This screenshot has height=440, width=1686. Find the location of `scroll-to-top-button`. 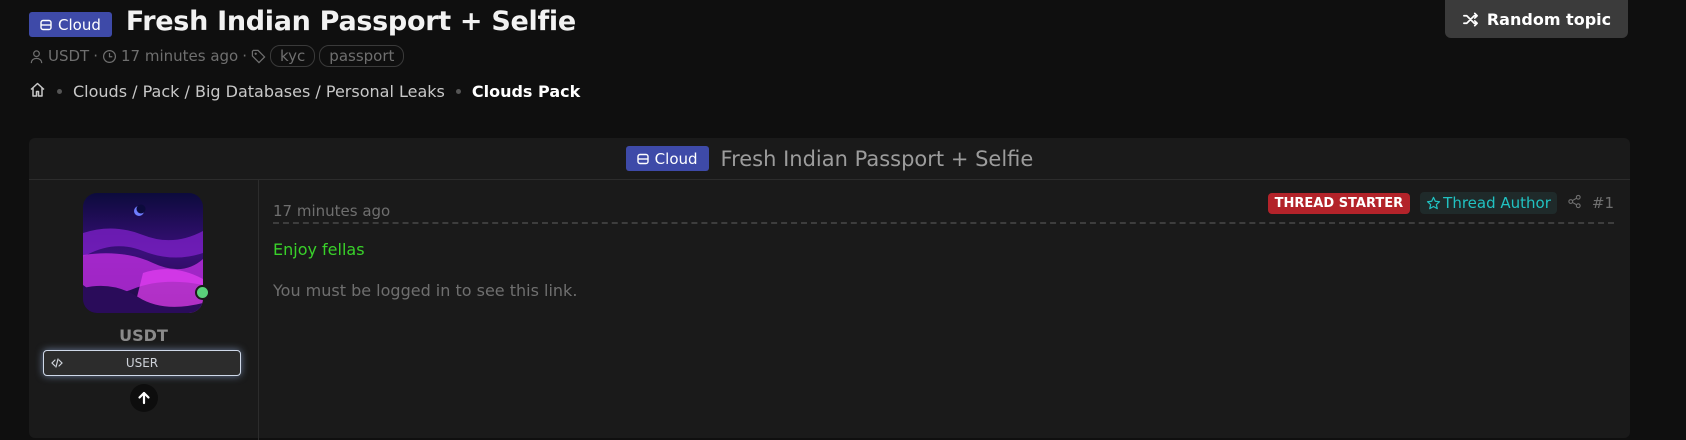

scroll-to-top-button is located at coordinates (144, 398).